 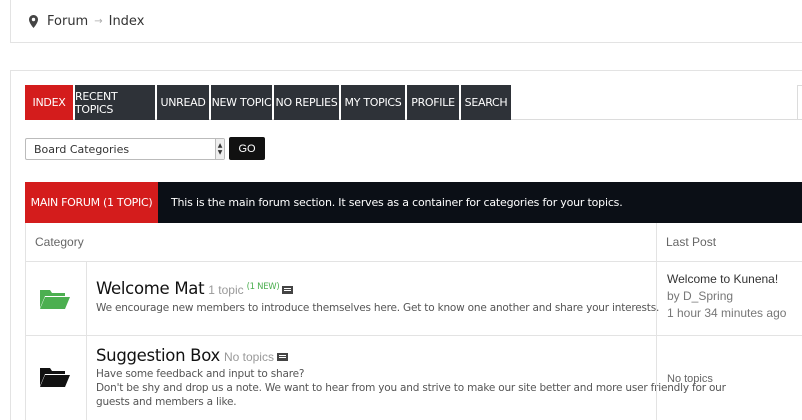 I want to click on board-category-select: Board Categories ▲ ▼, so click(x=125, y=149).